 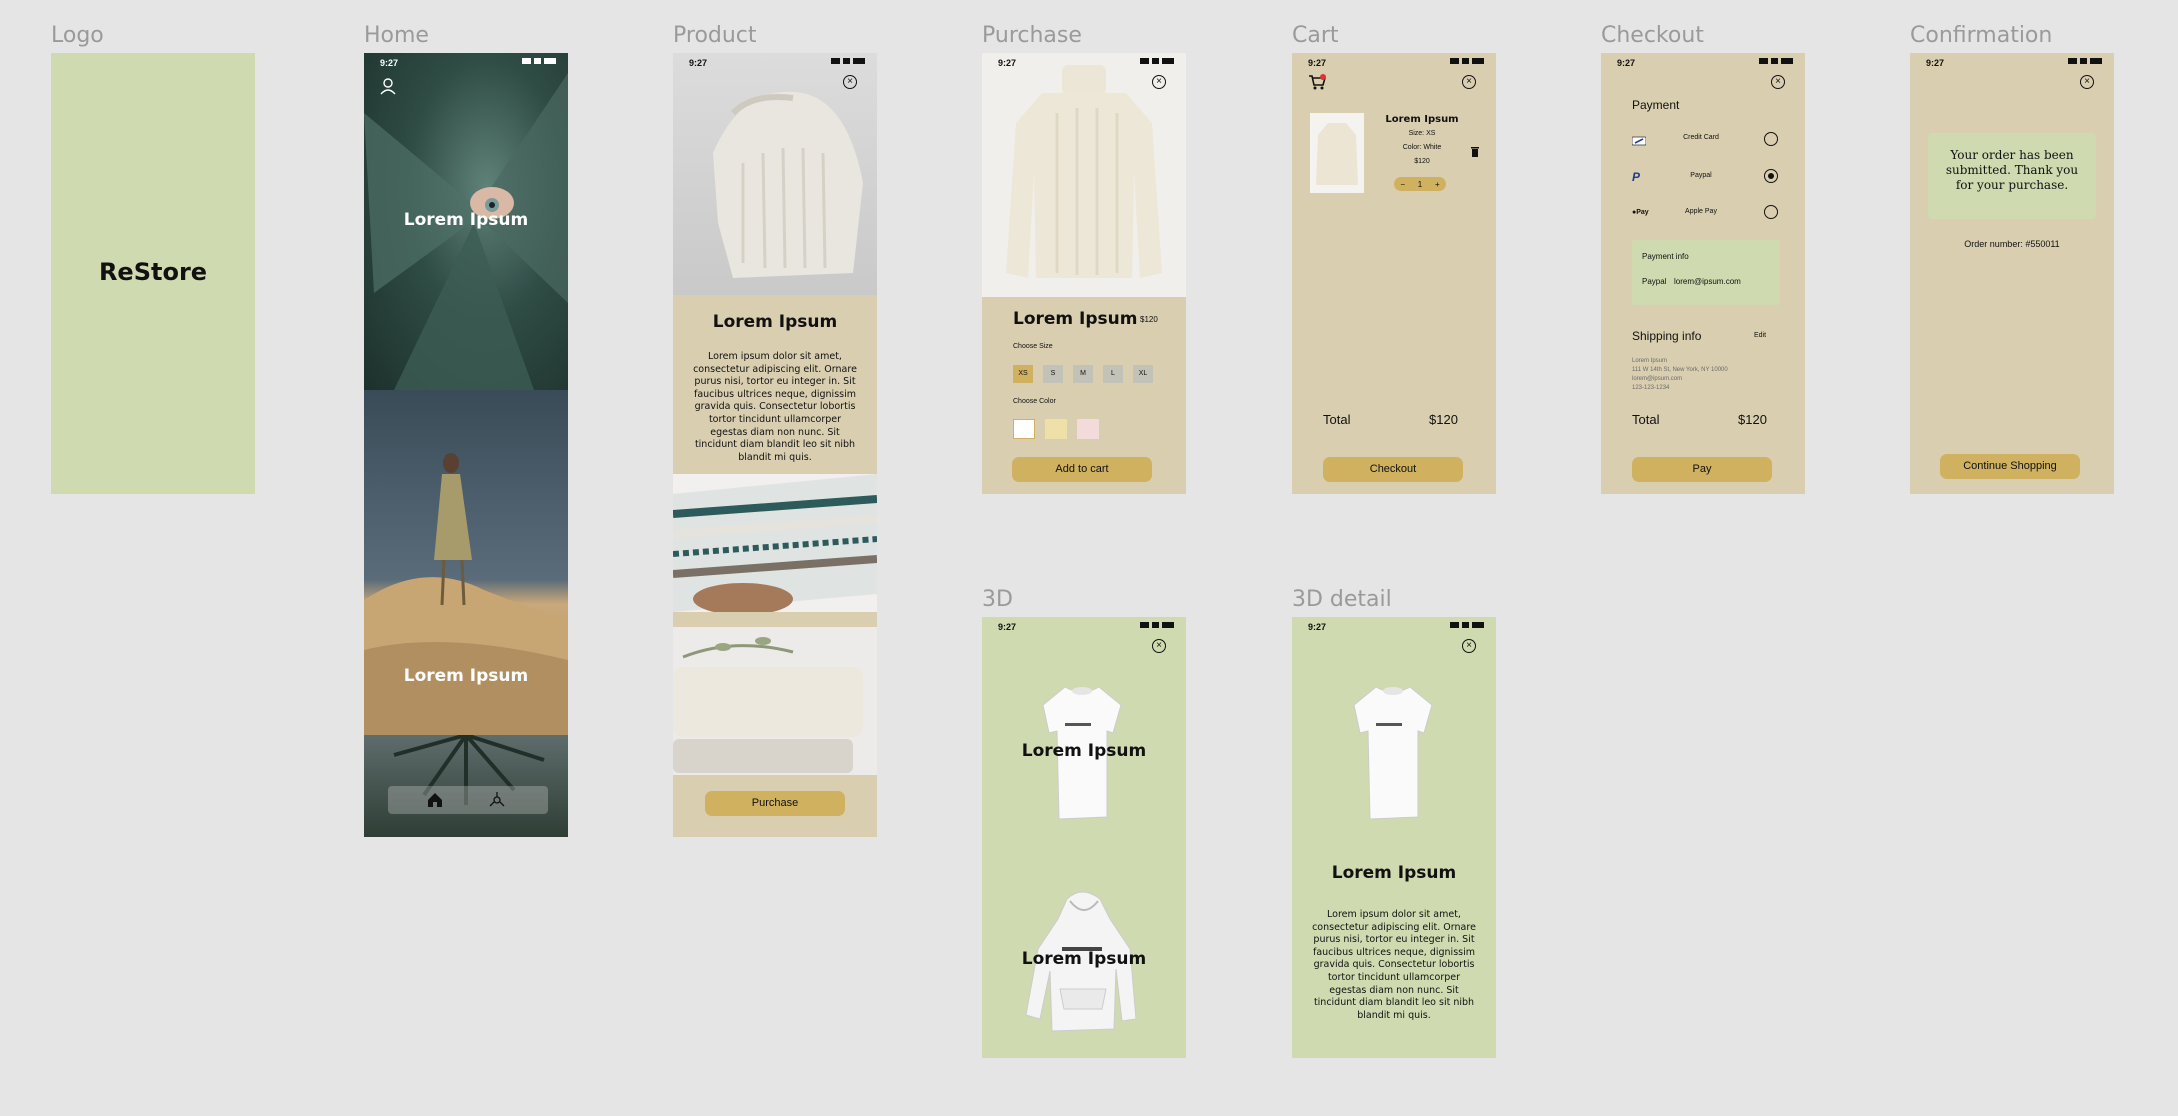 I want to click on shipping-heading: Shipping info, so click(x=1667, y=336).